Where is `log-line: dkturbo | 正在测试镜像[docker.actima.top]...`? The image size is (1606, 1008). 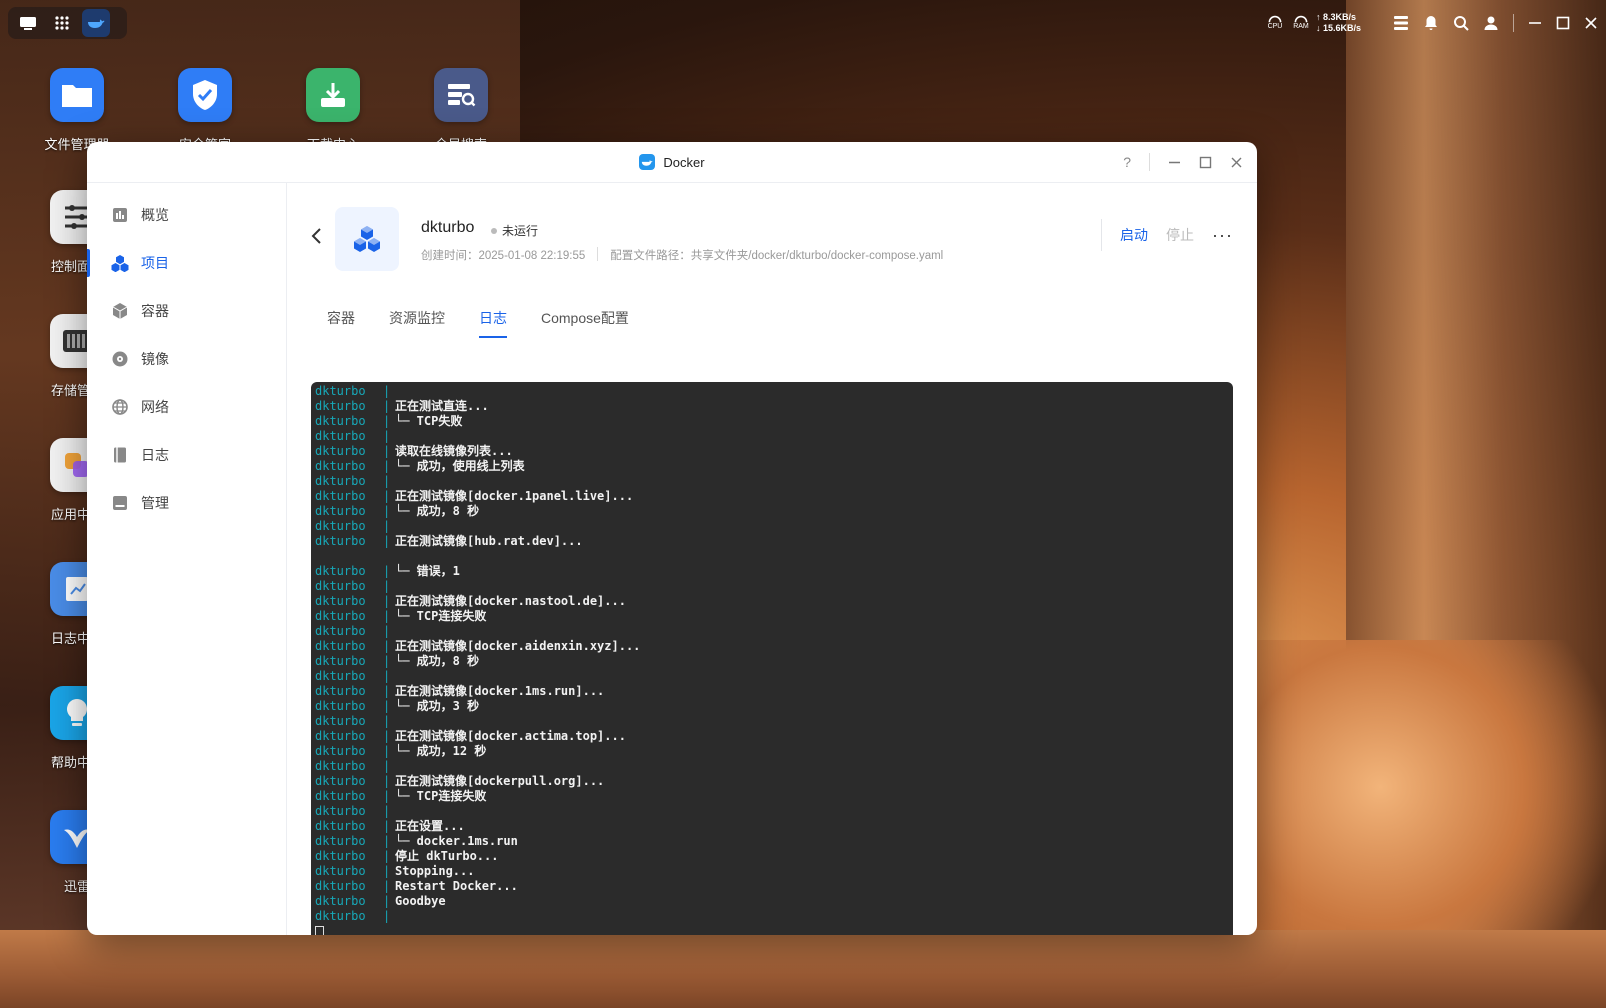 log-line: dkturbo | 正在测试镜像[docker.actima.top]... is located at coordinates (772, 736).